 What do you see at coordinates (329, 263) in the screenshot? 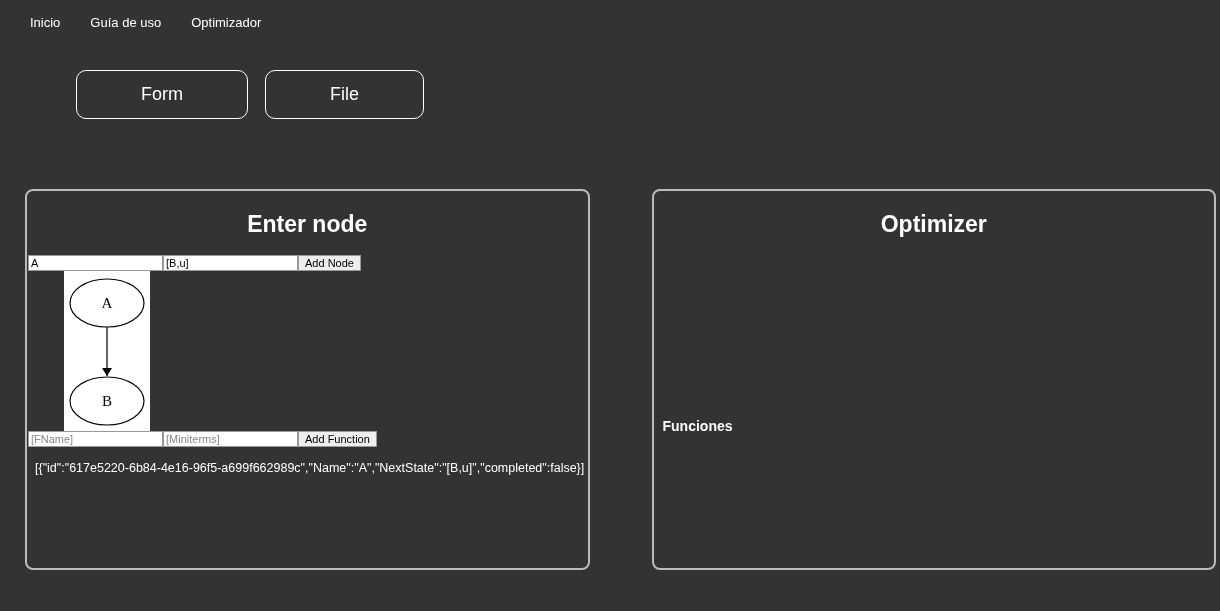
I see `add-node-button: Add Node` at bounding box center [329, 263].